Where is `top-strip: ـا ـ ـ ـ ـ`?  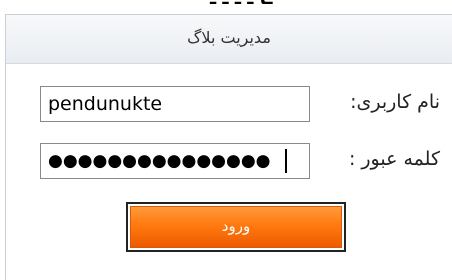
top-strip: ـا ـ ـ ـ ـ is located at coordinates (226, 3).